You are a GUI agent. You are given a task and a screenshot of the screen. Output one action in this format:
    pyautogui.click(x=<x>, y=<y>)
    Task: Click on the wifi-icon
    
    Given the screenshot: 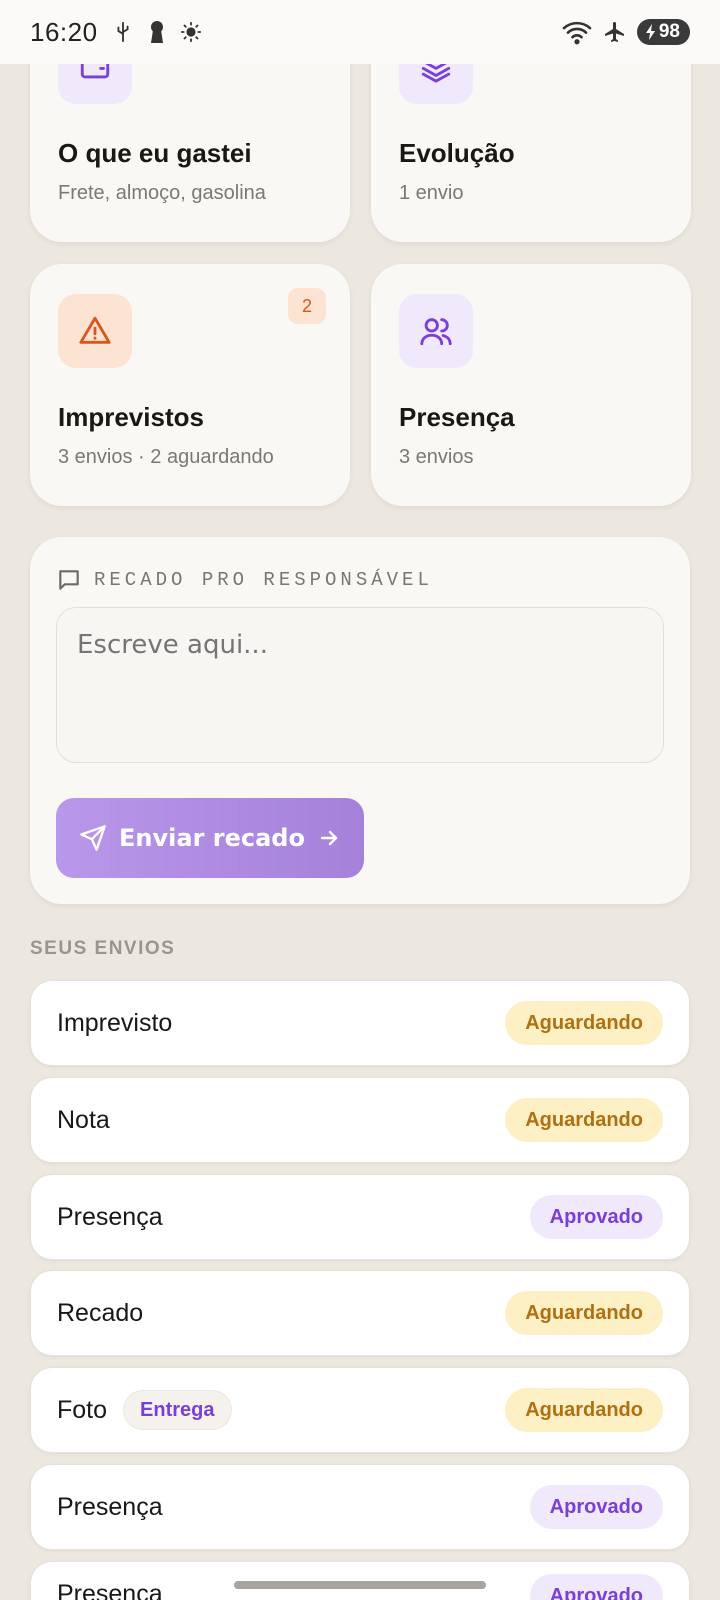 What is the action you would take?
    pyautogui.click(x=577, y=32)
    